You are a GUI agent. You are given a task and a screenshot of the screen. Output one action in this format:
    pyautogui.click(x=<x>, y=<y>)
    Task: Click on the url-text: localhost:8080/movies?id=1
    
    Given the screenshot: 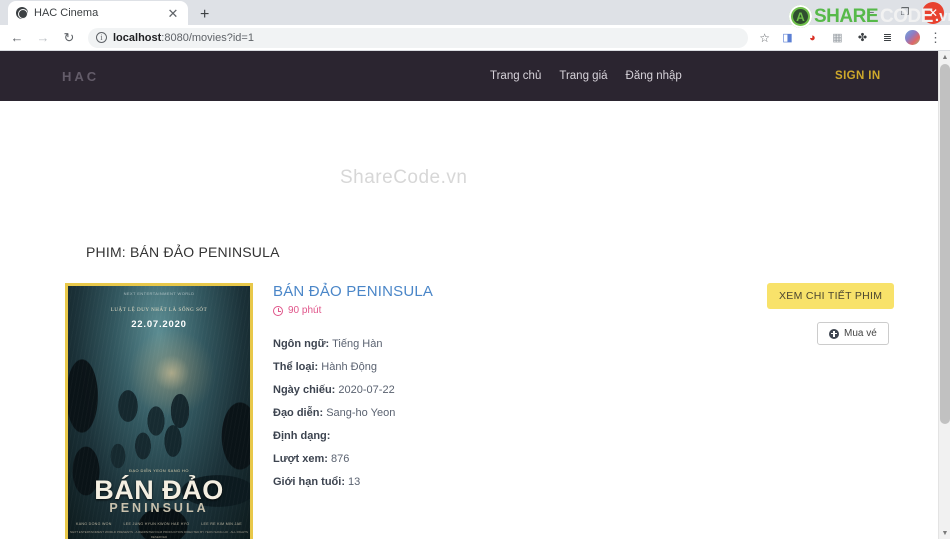 What is the action you would take?
    pyautogui.click(x=183, y=38)
    